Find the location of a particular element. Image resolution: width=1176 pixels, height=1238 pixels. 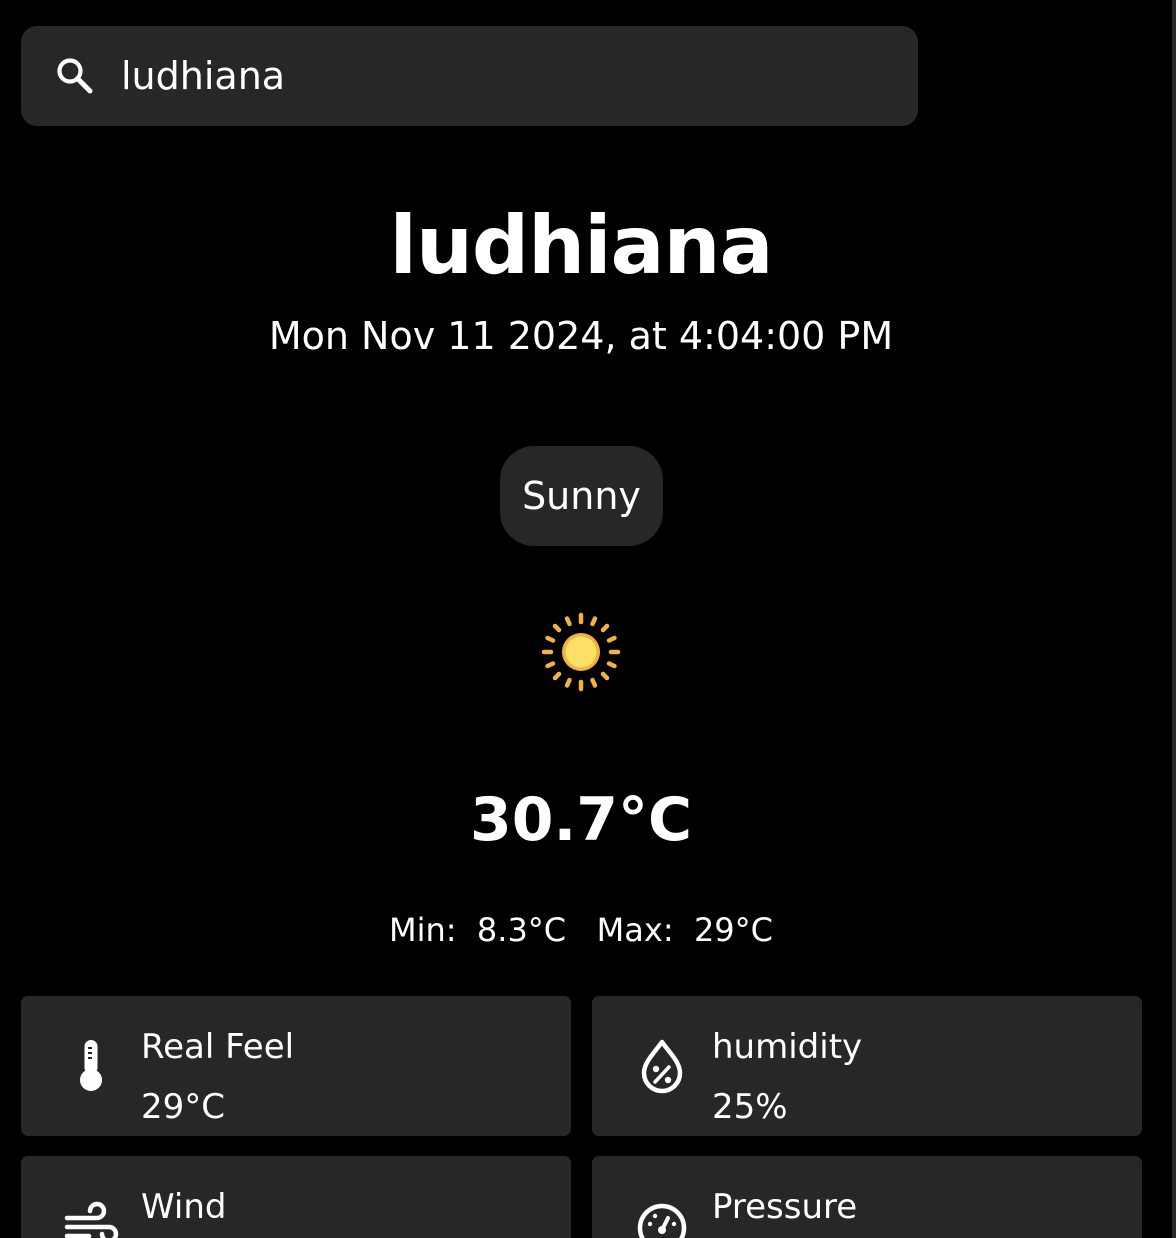

humidity-drop-icon is located at coordinates (662, 1066).